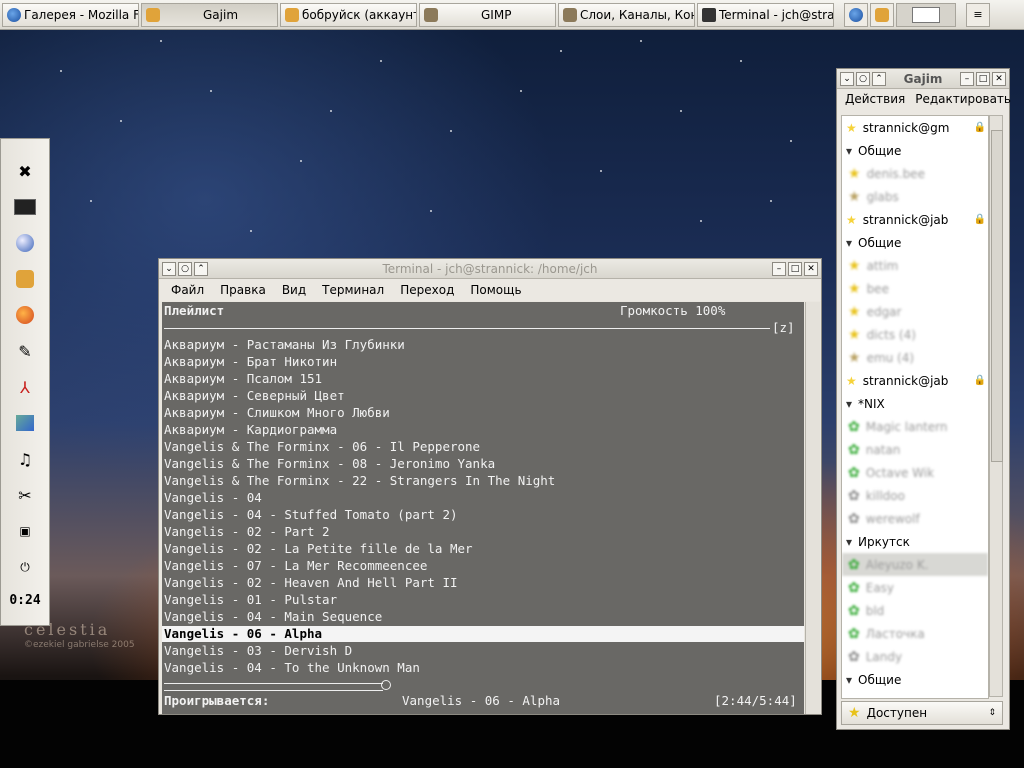  Describe the element at coordinates (915, 357) in the screenshot. I see `roster-contact: ★ emu (4)` at that location.